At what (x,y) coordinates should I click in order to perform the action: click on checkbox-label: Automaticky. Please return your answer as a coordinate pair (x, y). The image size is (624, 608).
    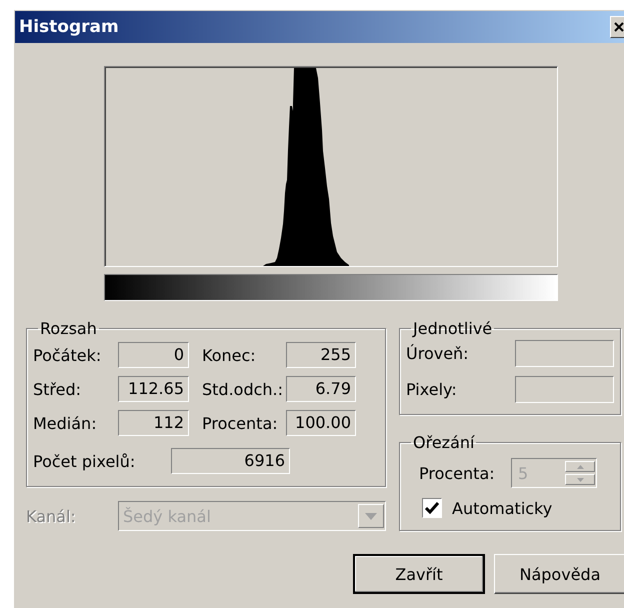
    Looking at the image, I should click on (502, 508).